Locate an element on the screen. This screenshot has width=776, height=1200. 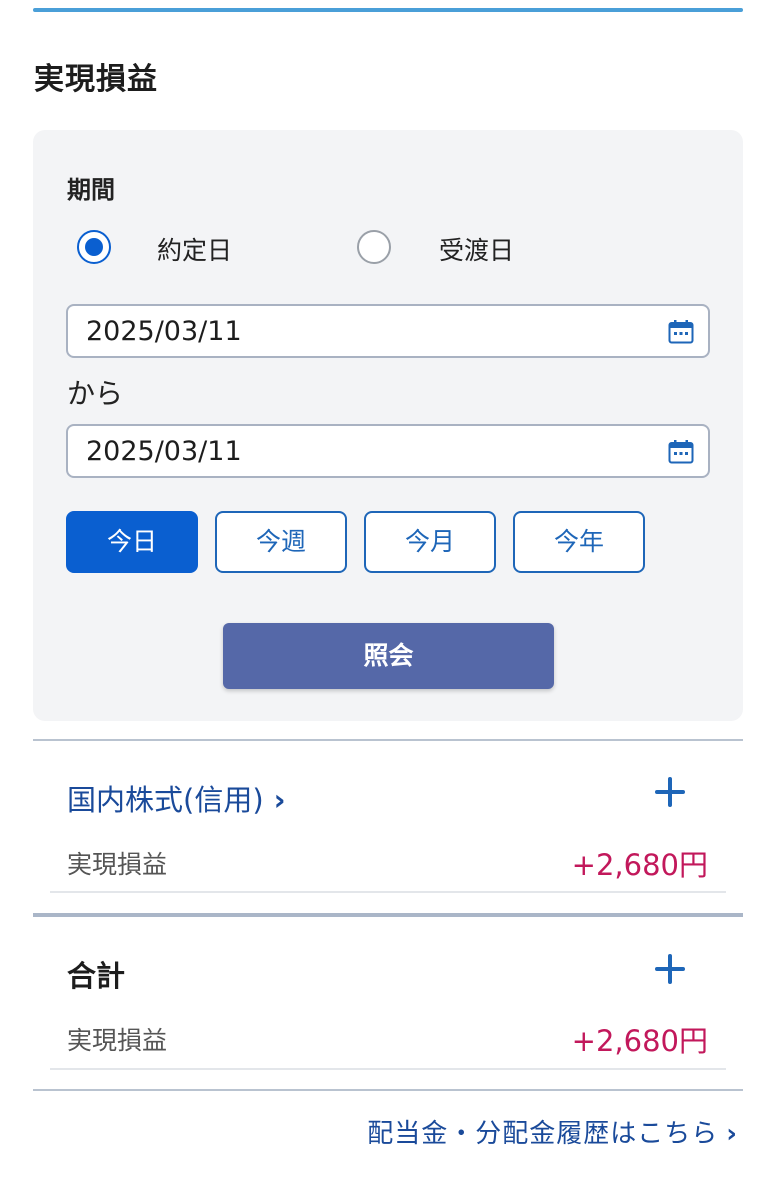
trade-date-label: 約定日 is located at coordinates (194, 249).